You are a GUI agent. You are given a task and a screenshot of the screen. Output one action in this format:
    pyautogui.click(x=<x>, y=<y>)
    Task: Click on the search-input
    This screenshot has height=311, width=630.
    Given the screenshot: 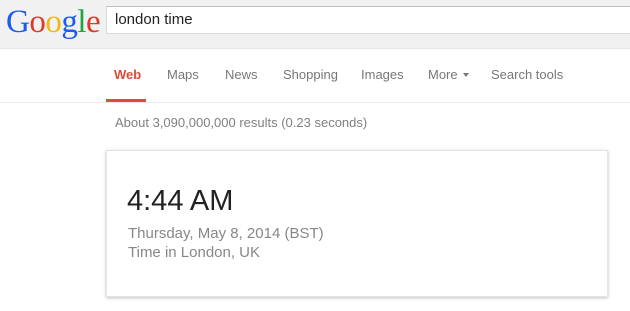 What is the action you would take?
    pyautogui.click(x=365, y=20)
    